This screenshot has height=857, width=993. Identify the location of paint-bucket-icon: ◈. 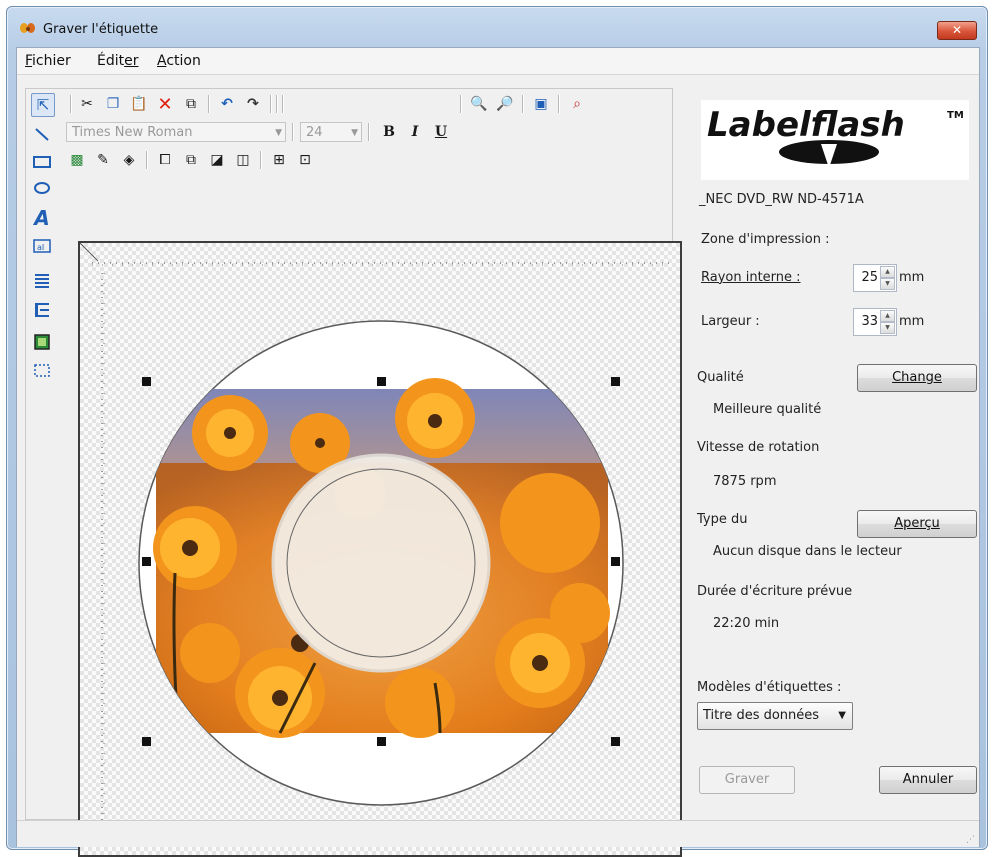
(129, 160).